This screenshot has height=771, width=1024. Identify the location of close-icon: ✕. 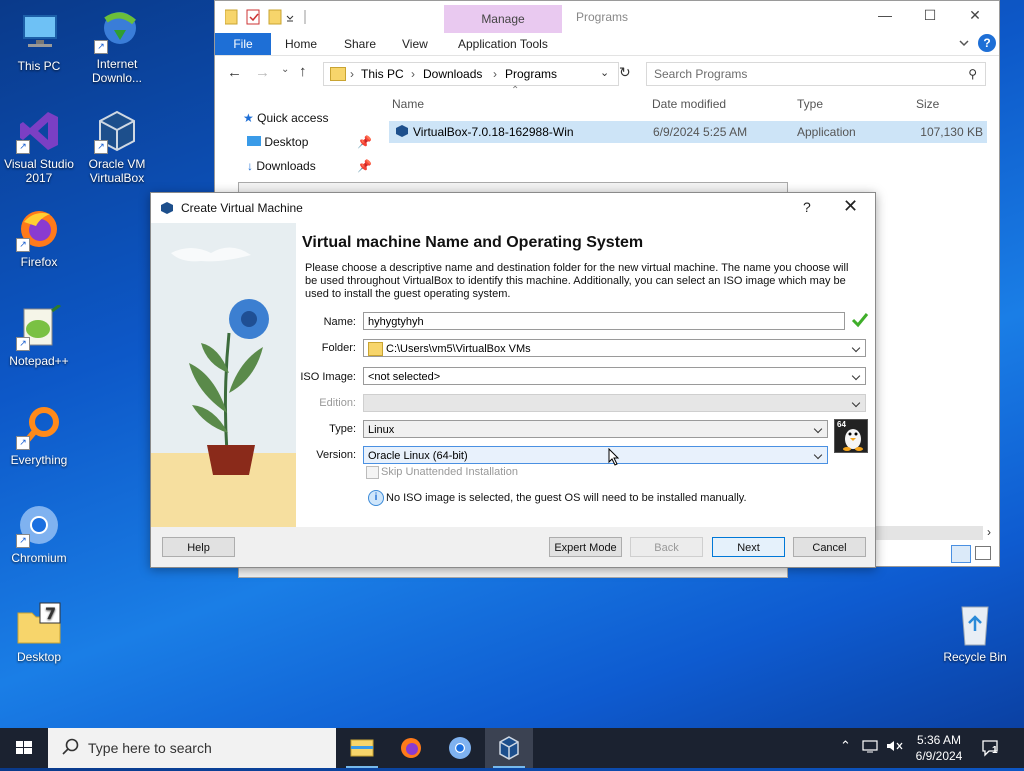
(850, 206).